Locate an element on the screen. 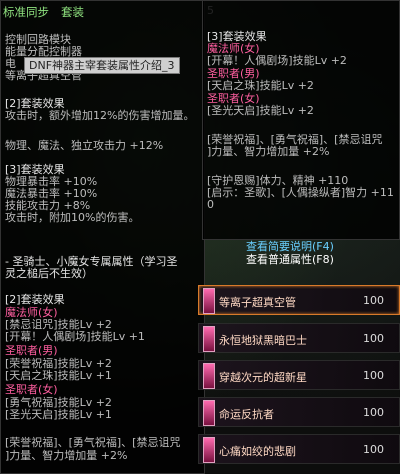  tab-standard-sync: 标准同步 is located at coordinates (26, 12).